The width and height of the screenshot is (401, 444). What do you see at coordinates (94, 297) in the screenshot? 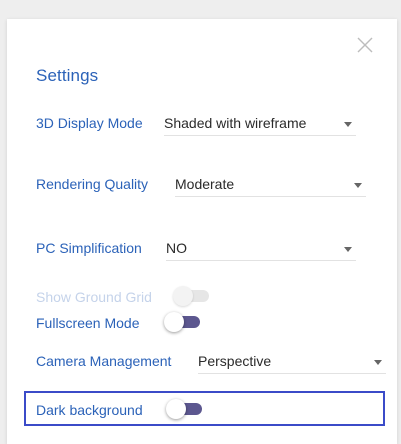
I see `show-ground-grid-label: Show Ground Grid` at bounding box center [94, 297].